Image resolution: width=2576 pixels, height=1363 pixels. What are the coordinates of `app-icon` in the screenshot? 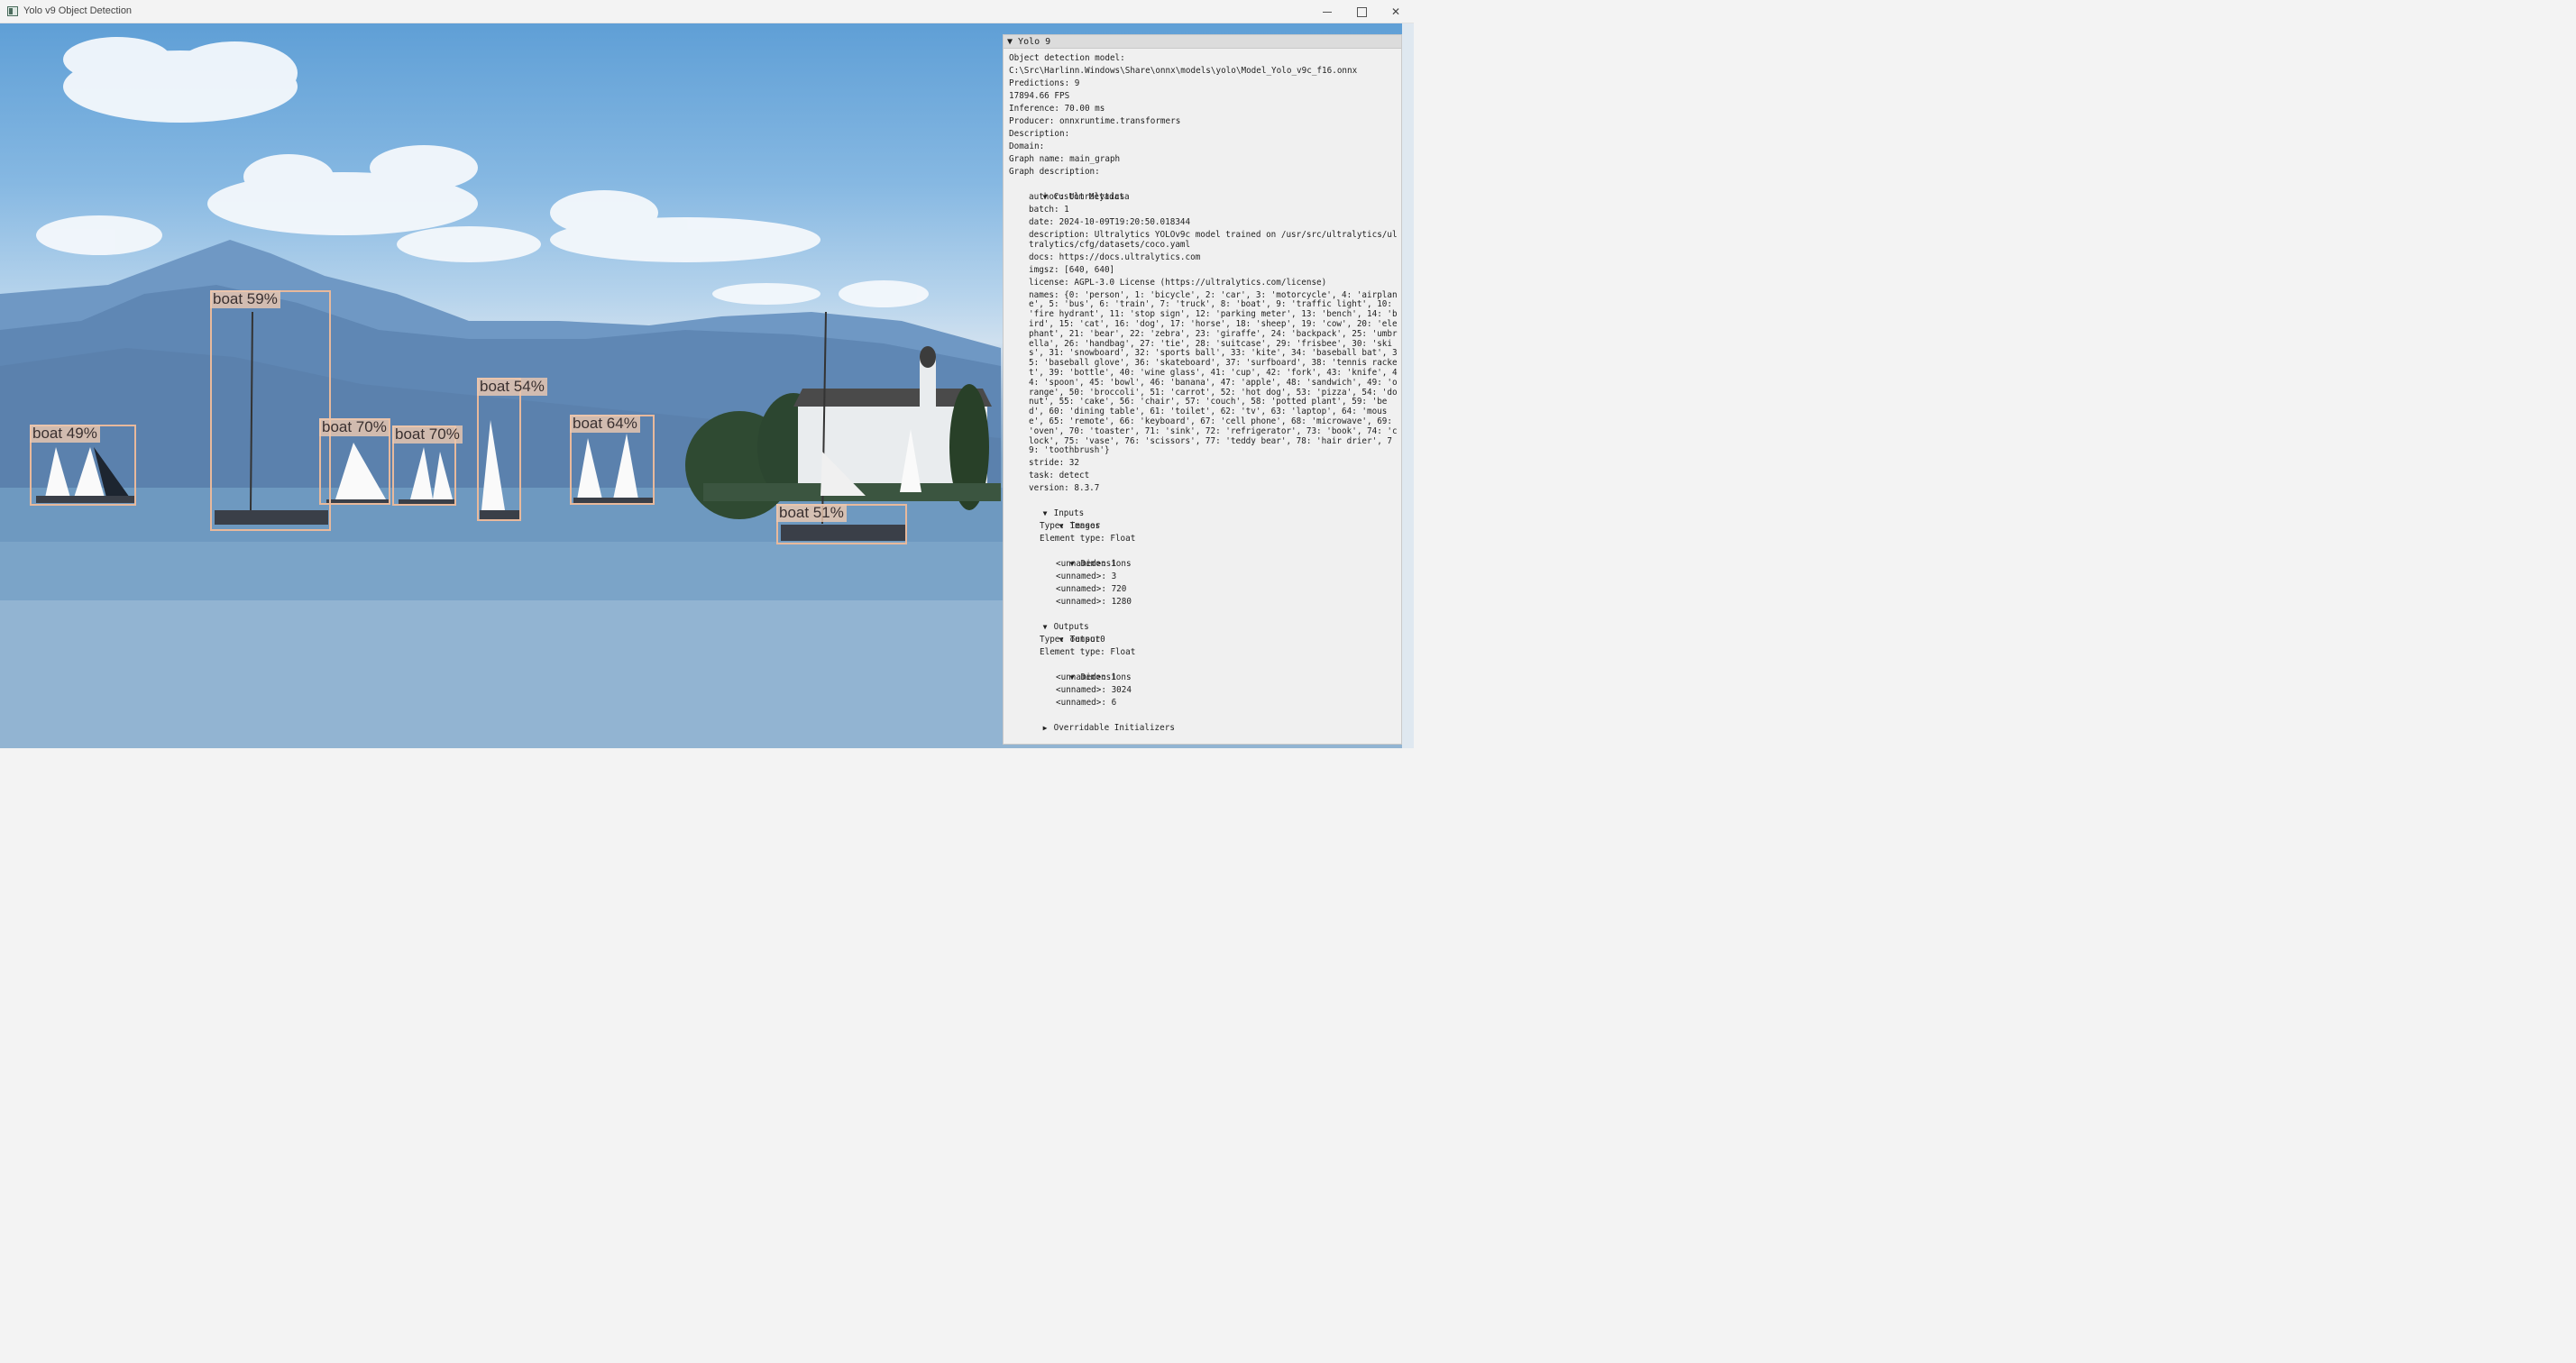 It's located at (12, 11).